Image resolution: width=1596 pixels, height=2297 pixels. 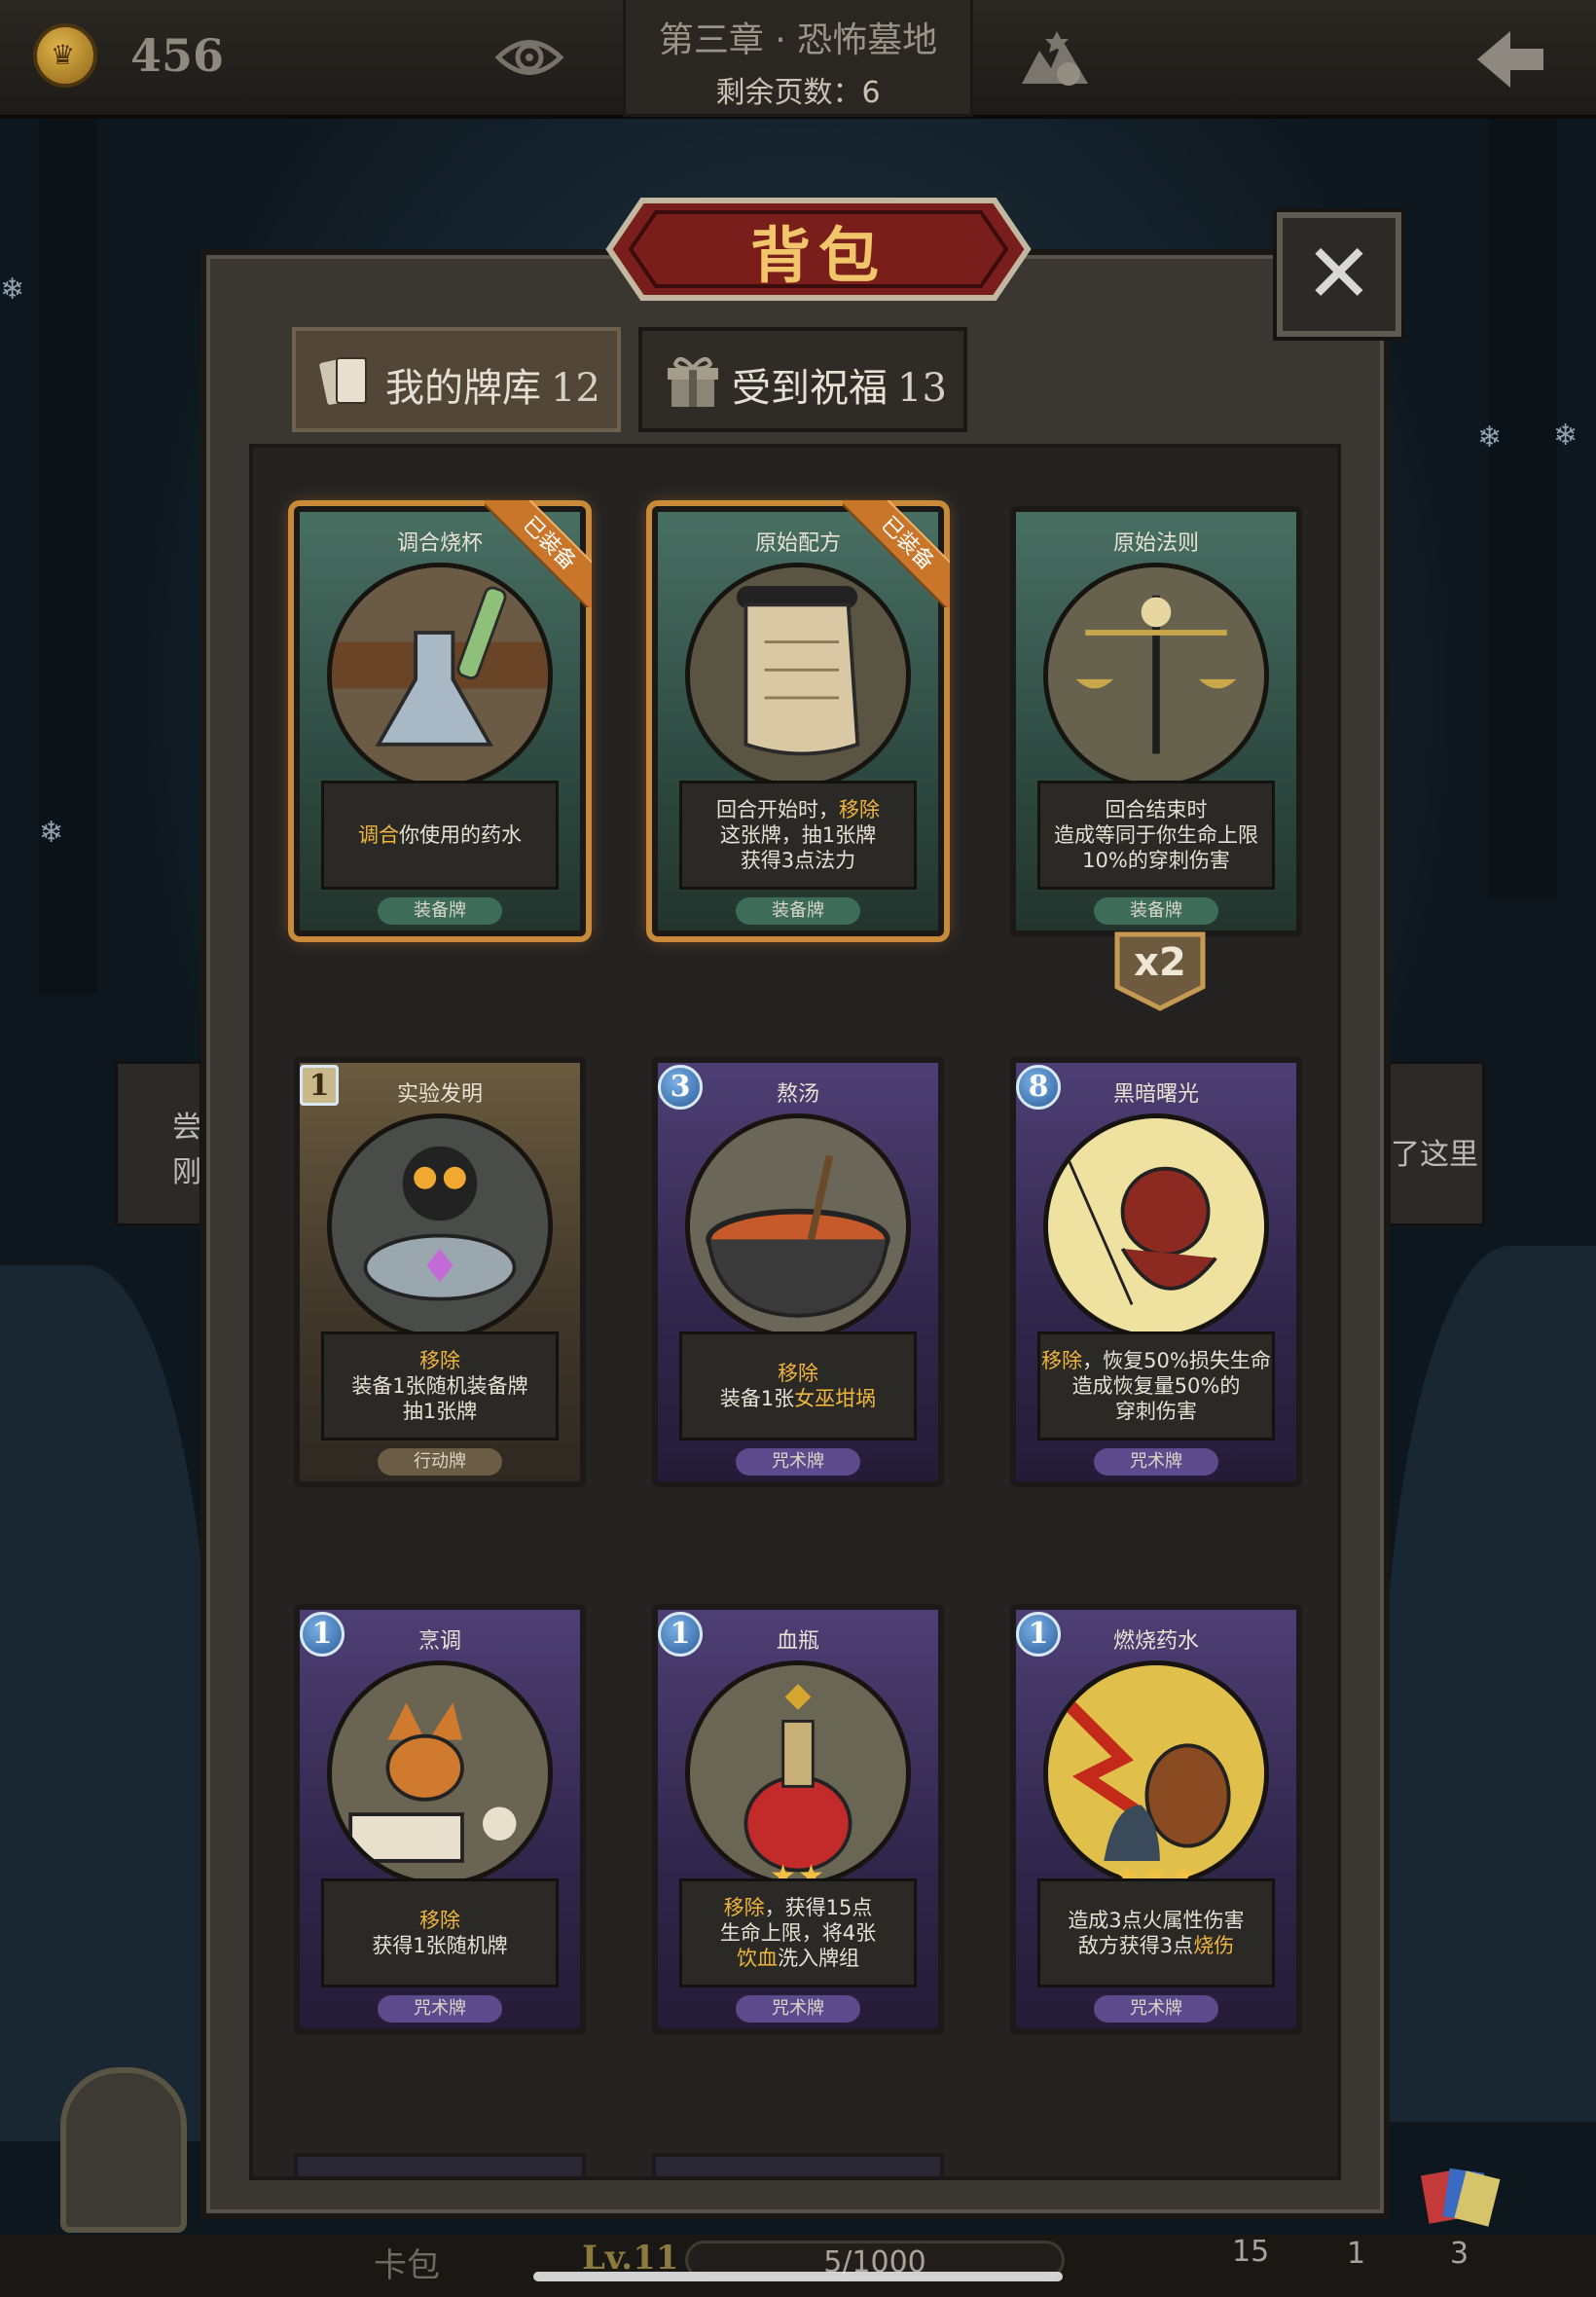 What do you see at coordinates (463, 388) in the screenshot?
I see `tab-label: 我的牌库` at bounding box center [463, 388].